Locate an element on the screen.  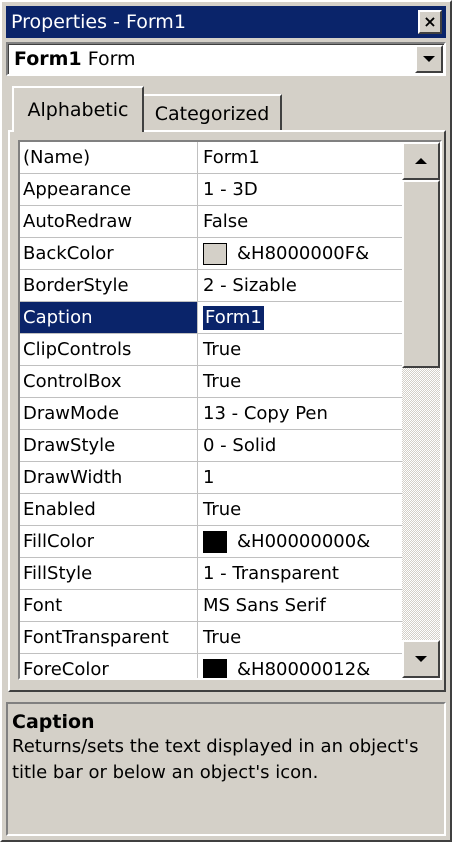
object-type: Form is located at coordinates (111, 59).